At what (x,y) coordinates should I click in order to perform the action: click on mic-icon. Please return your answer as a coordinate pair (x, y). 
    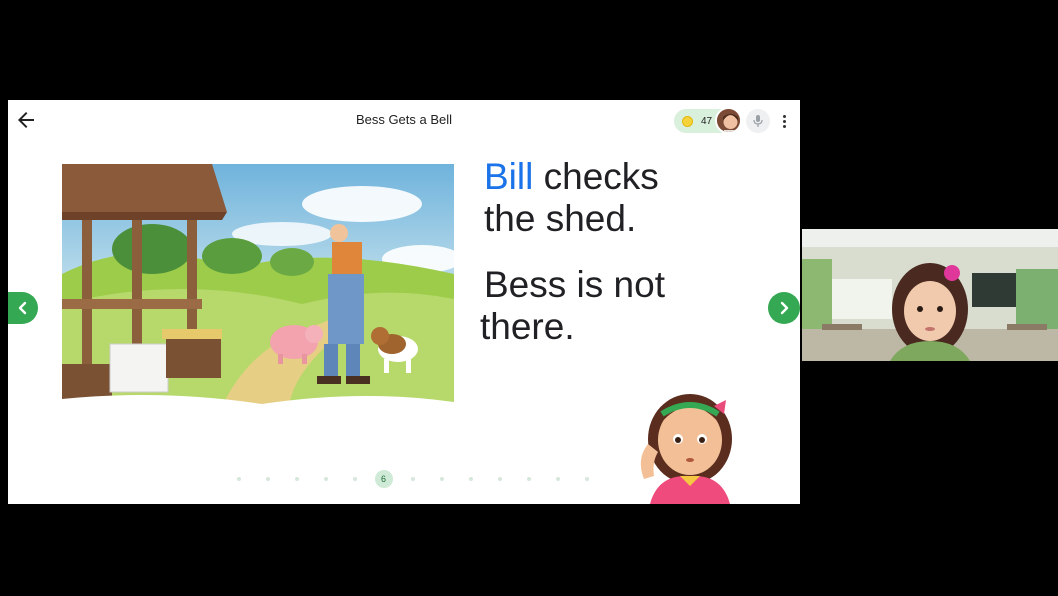
    Looking at the image, I should click on (758, 121).